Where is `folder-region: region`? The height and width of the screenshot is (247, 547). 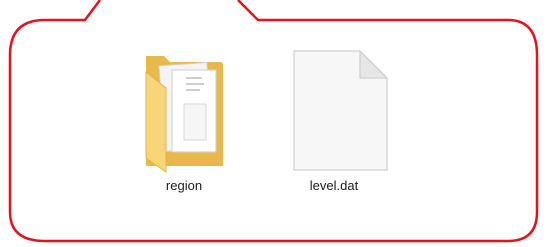
folder-region: region is located at coordinates (184, 123).